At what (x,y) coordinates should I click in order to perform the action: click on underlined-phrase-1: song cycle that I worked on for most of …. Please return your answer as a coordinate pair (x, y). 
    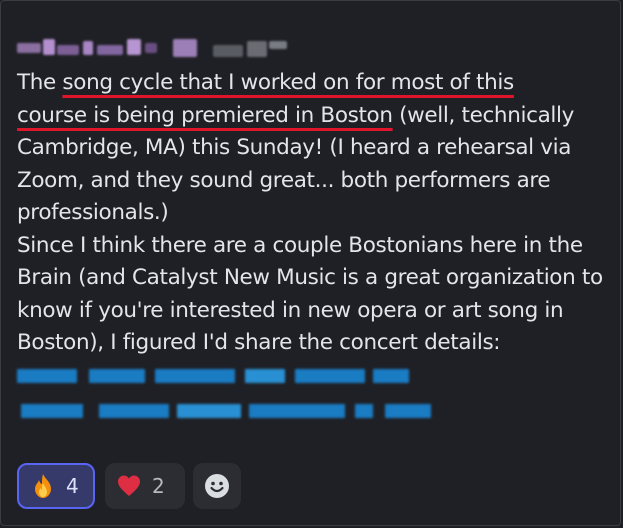
    Looking at the image, I should click on (288, 82).